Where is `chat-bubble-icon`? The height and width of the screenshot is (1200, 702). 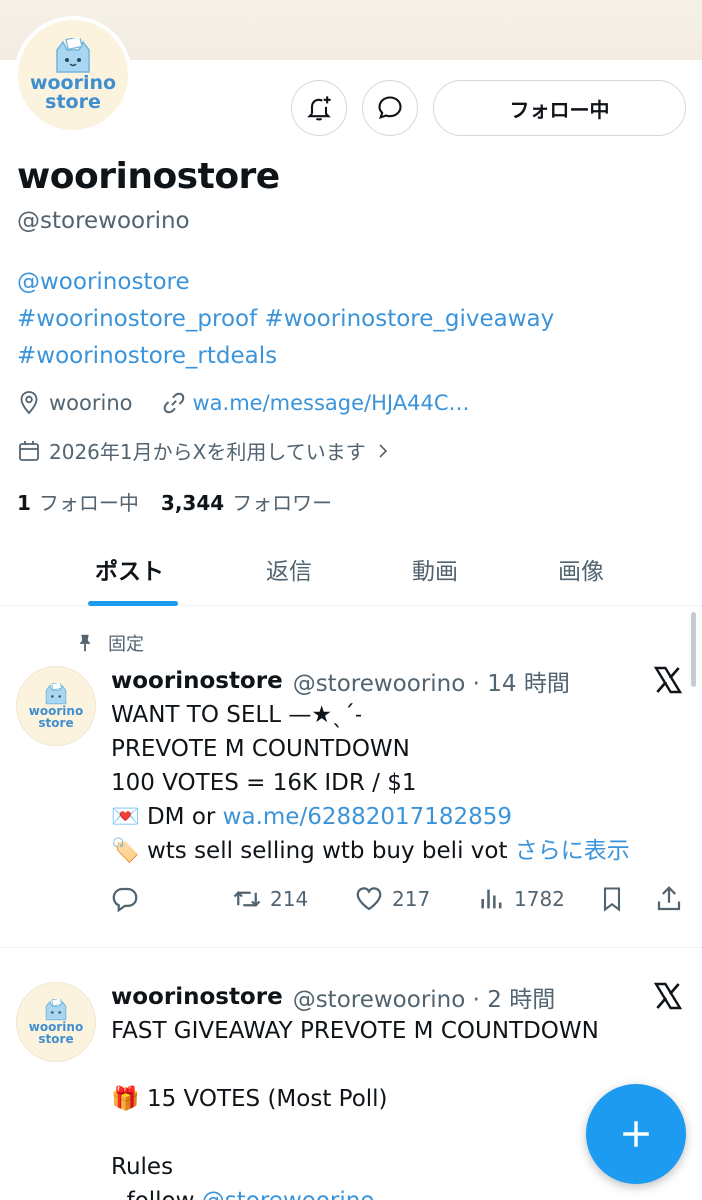 chat-bubble-icon is located at coordinates (390, 108).